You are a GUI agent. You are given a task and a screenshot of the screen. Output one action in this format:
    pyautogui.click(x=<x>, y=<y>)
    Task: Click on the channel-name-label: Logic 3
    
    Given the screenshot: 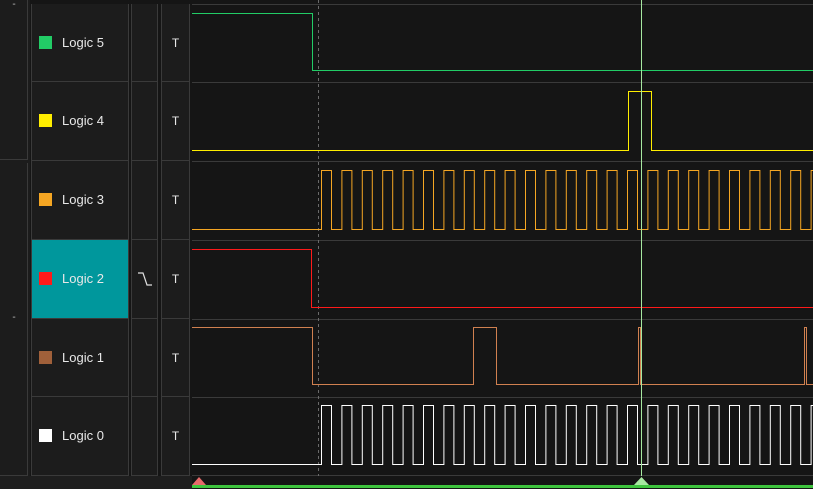 What is the action you would take?
    pyautogui.click(x=83, y=199)
    